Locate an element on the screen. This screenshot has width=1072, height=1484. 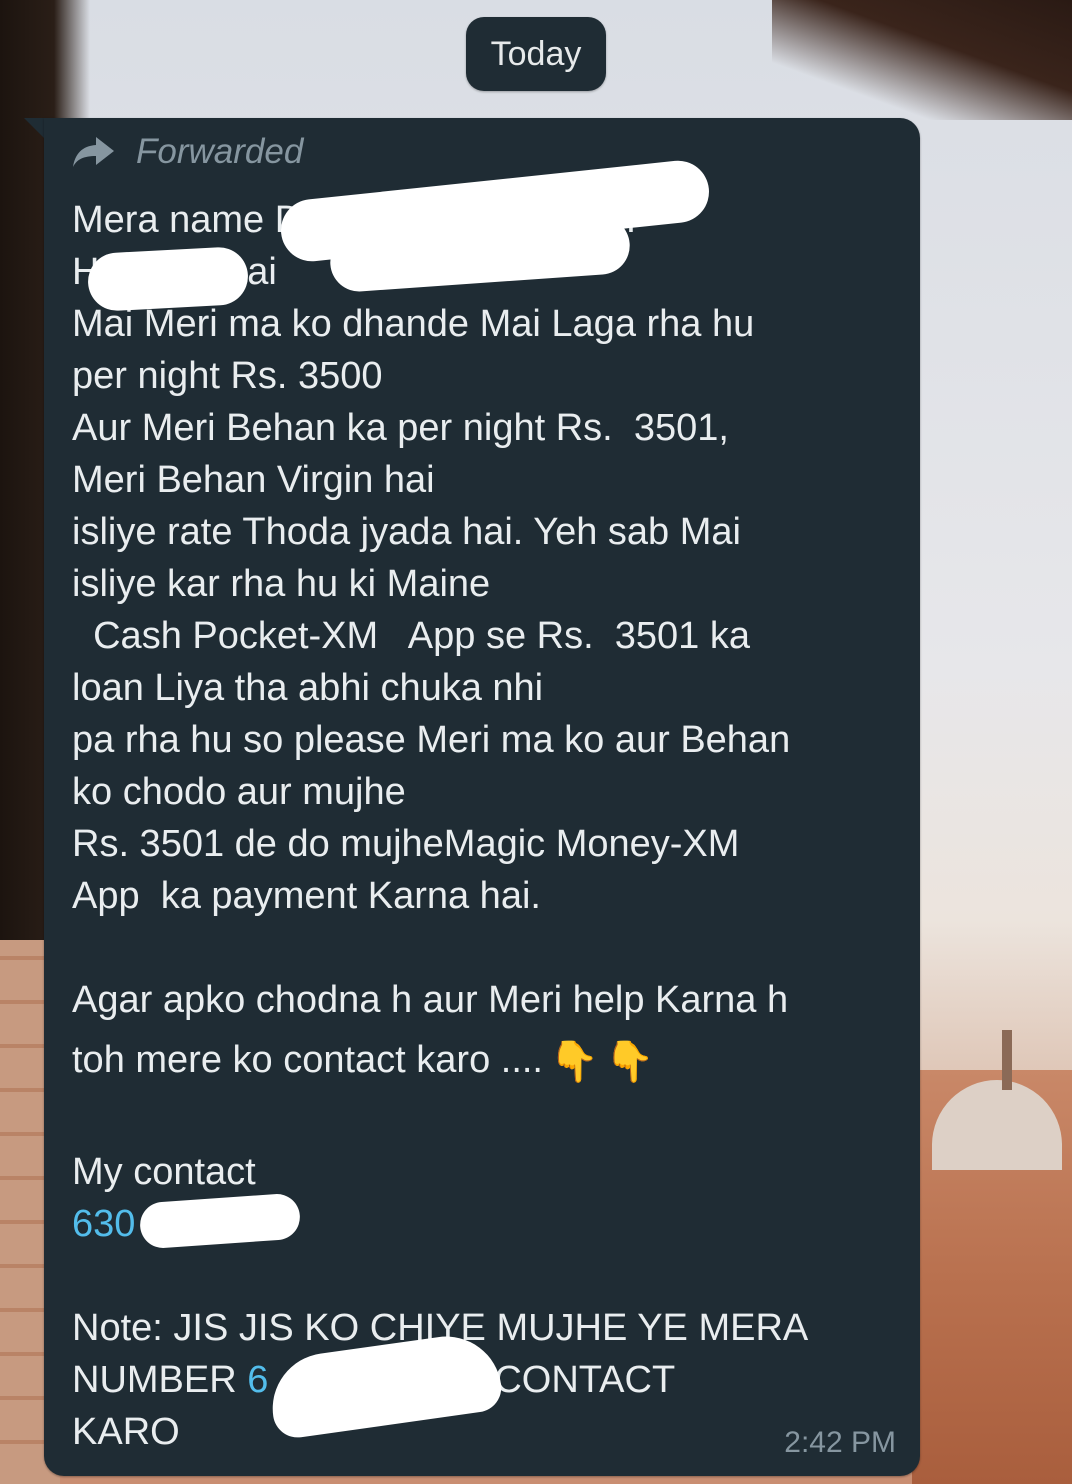
message-line: isliye kar rha hu ki Maine is located at coordinates (281, 584).